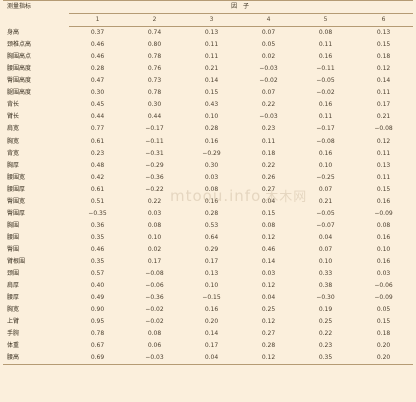  Describe the element at coordinates (36, 13) in the screenshot. I see `corner-label: 测量指标` at that location.